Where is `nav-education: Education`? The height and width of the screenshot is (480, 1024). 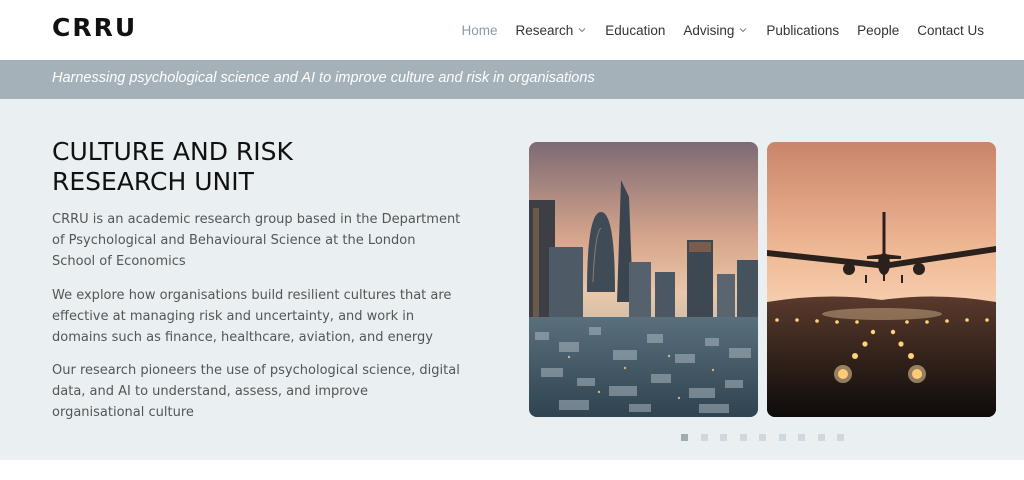 nav-education: Education is located at coordinates (635, 30).